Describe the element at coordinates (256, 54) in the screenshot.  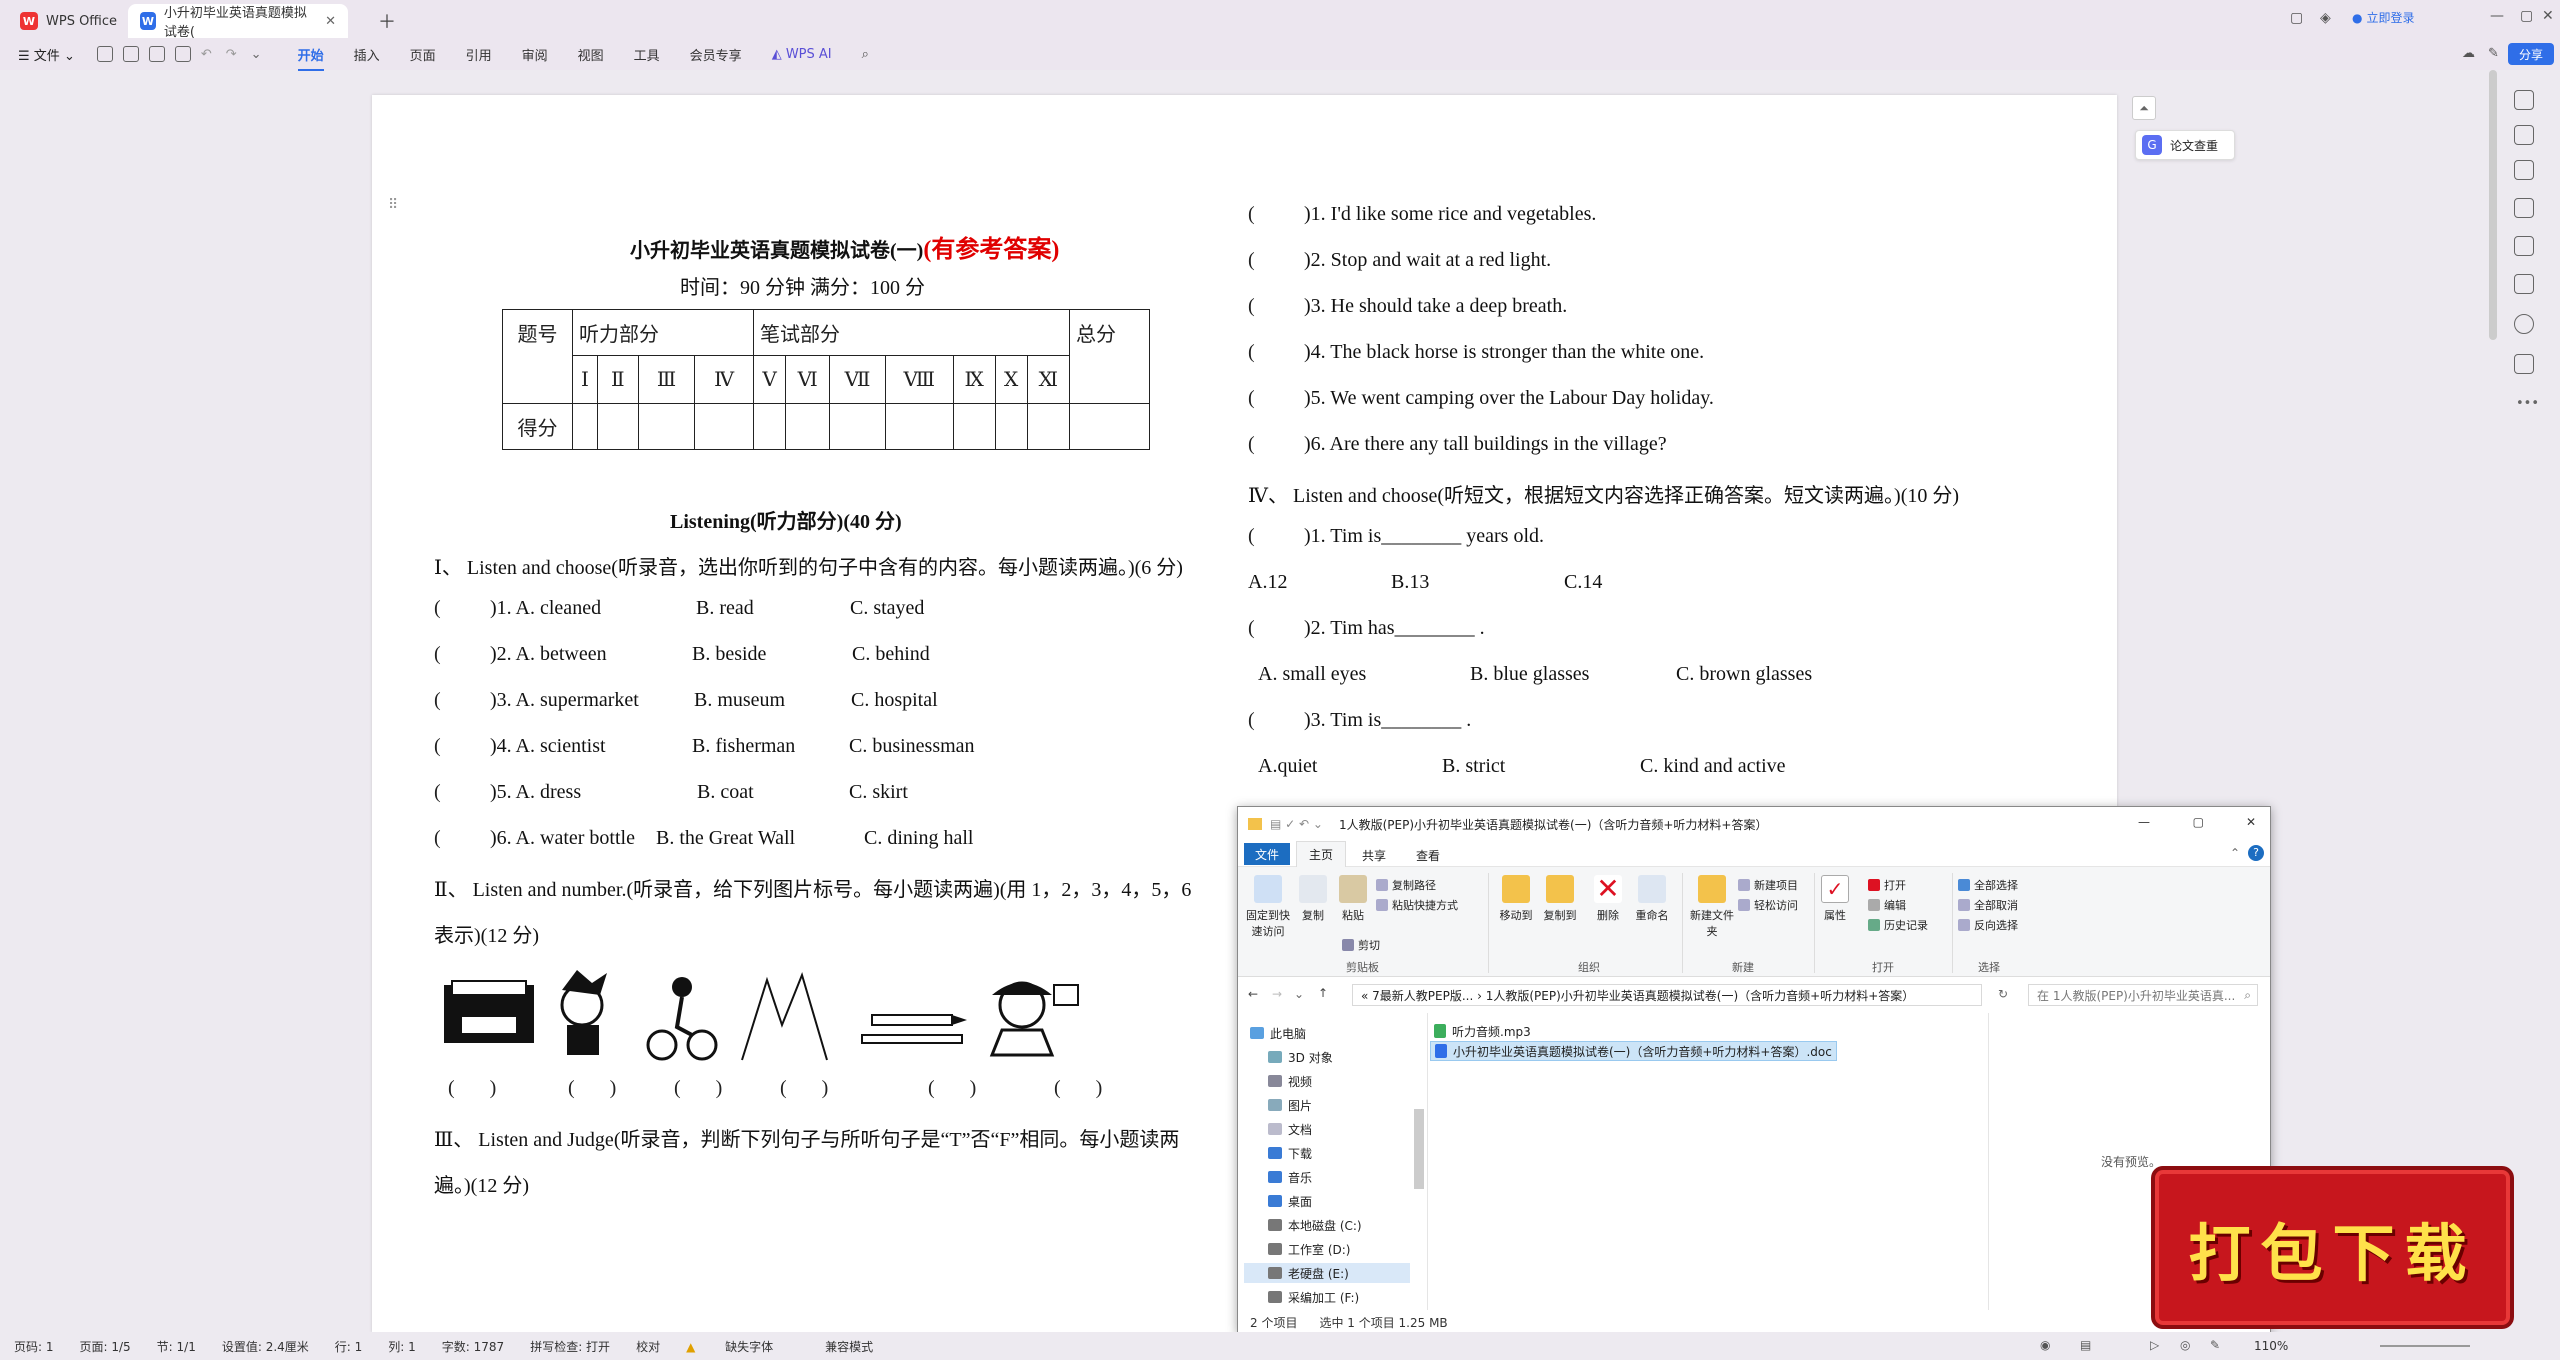
I see `more-icon: ⌄` at that location.